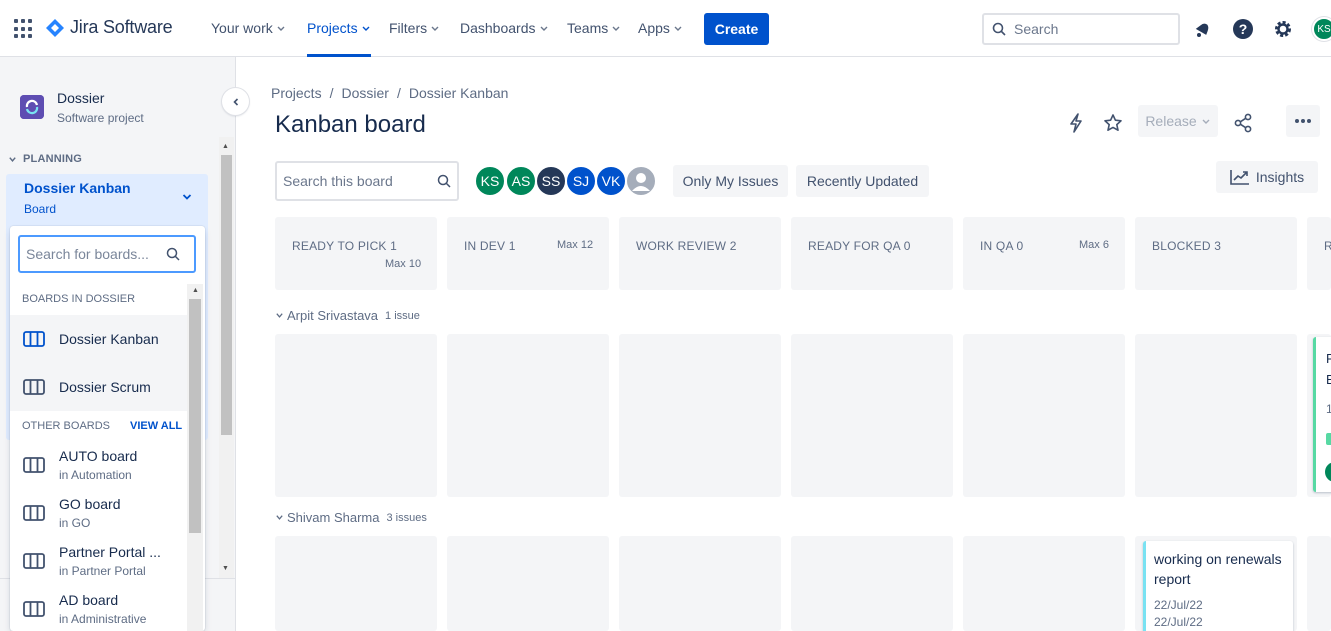 Image resolution: width=1331 pixels, height=631 pixels. What do you see at coordinates (402, 315) in the screenshot?
I see `swimlane-issue-count: 1 issue` at bounding box center [402, 315].